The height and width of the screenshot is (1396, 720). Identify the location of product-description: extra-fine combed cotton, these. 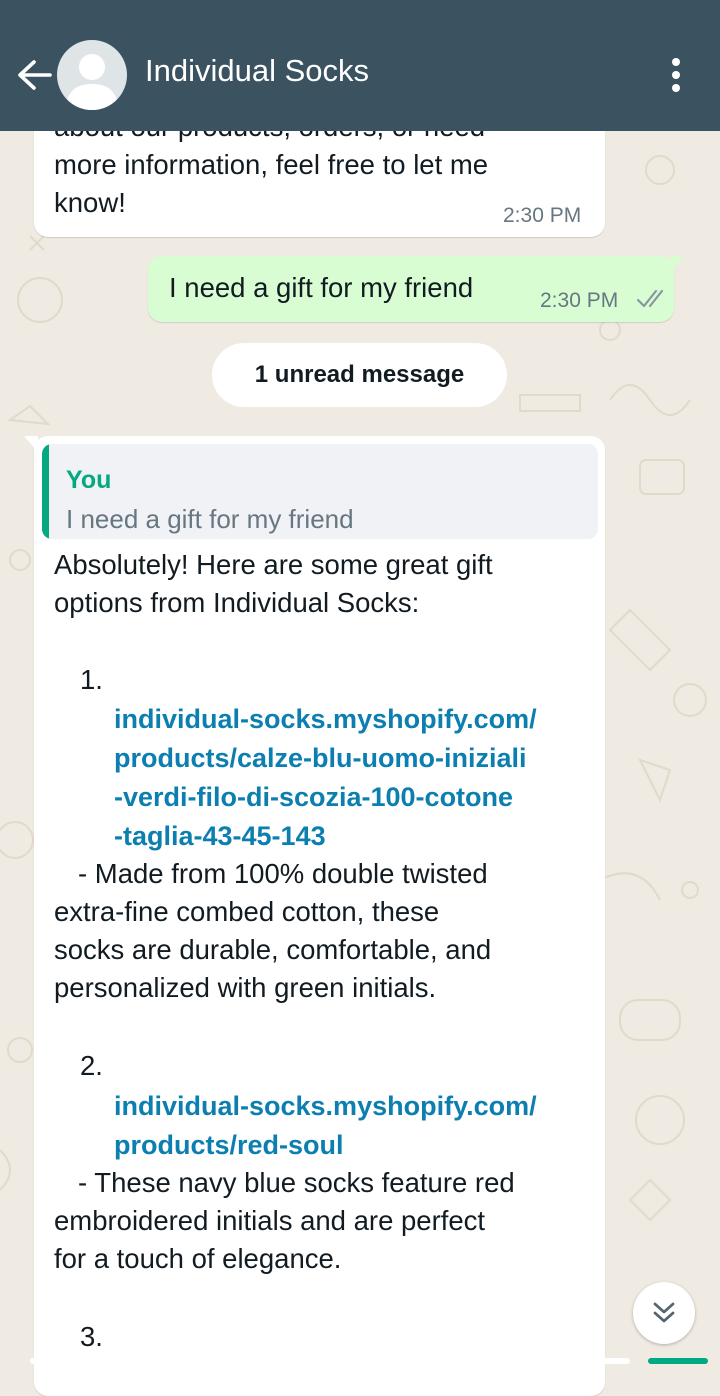
(247, 911).